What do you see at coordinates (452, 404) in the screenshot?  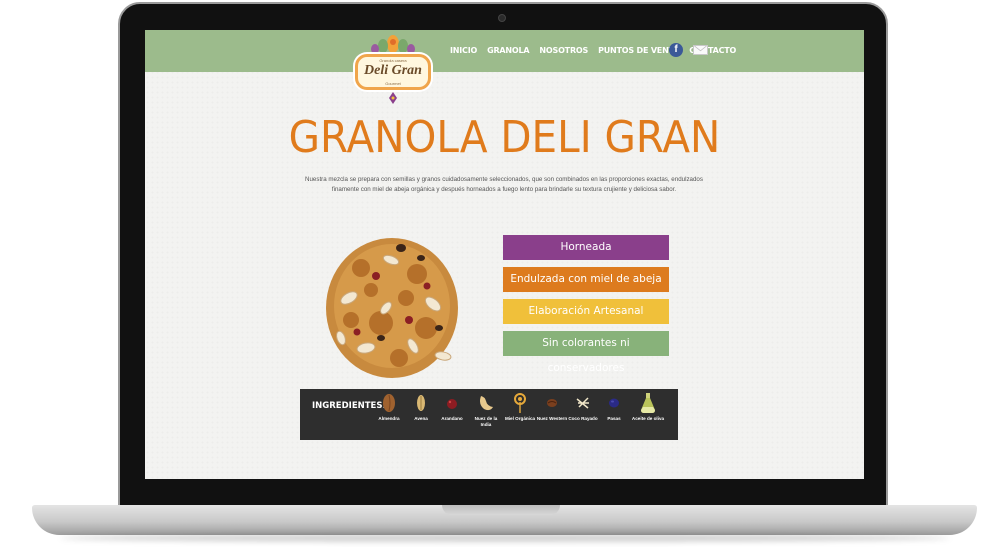 I see `cranberry-icon` at bounding box center [452, 404].